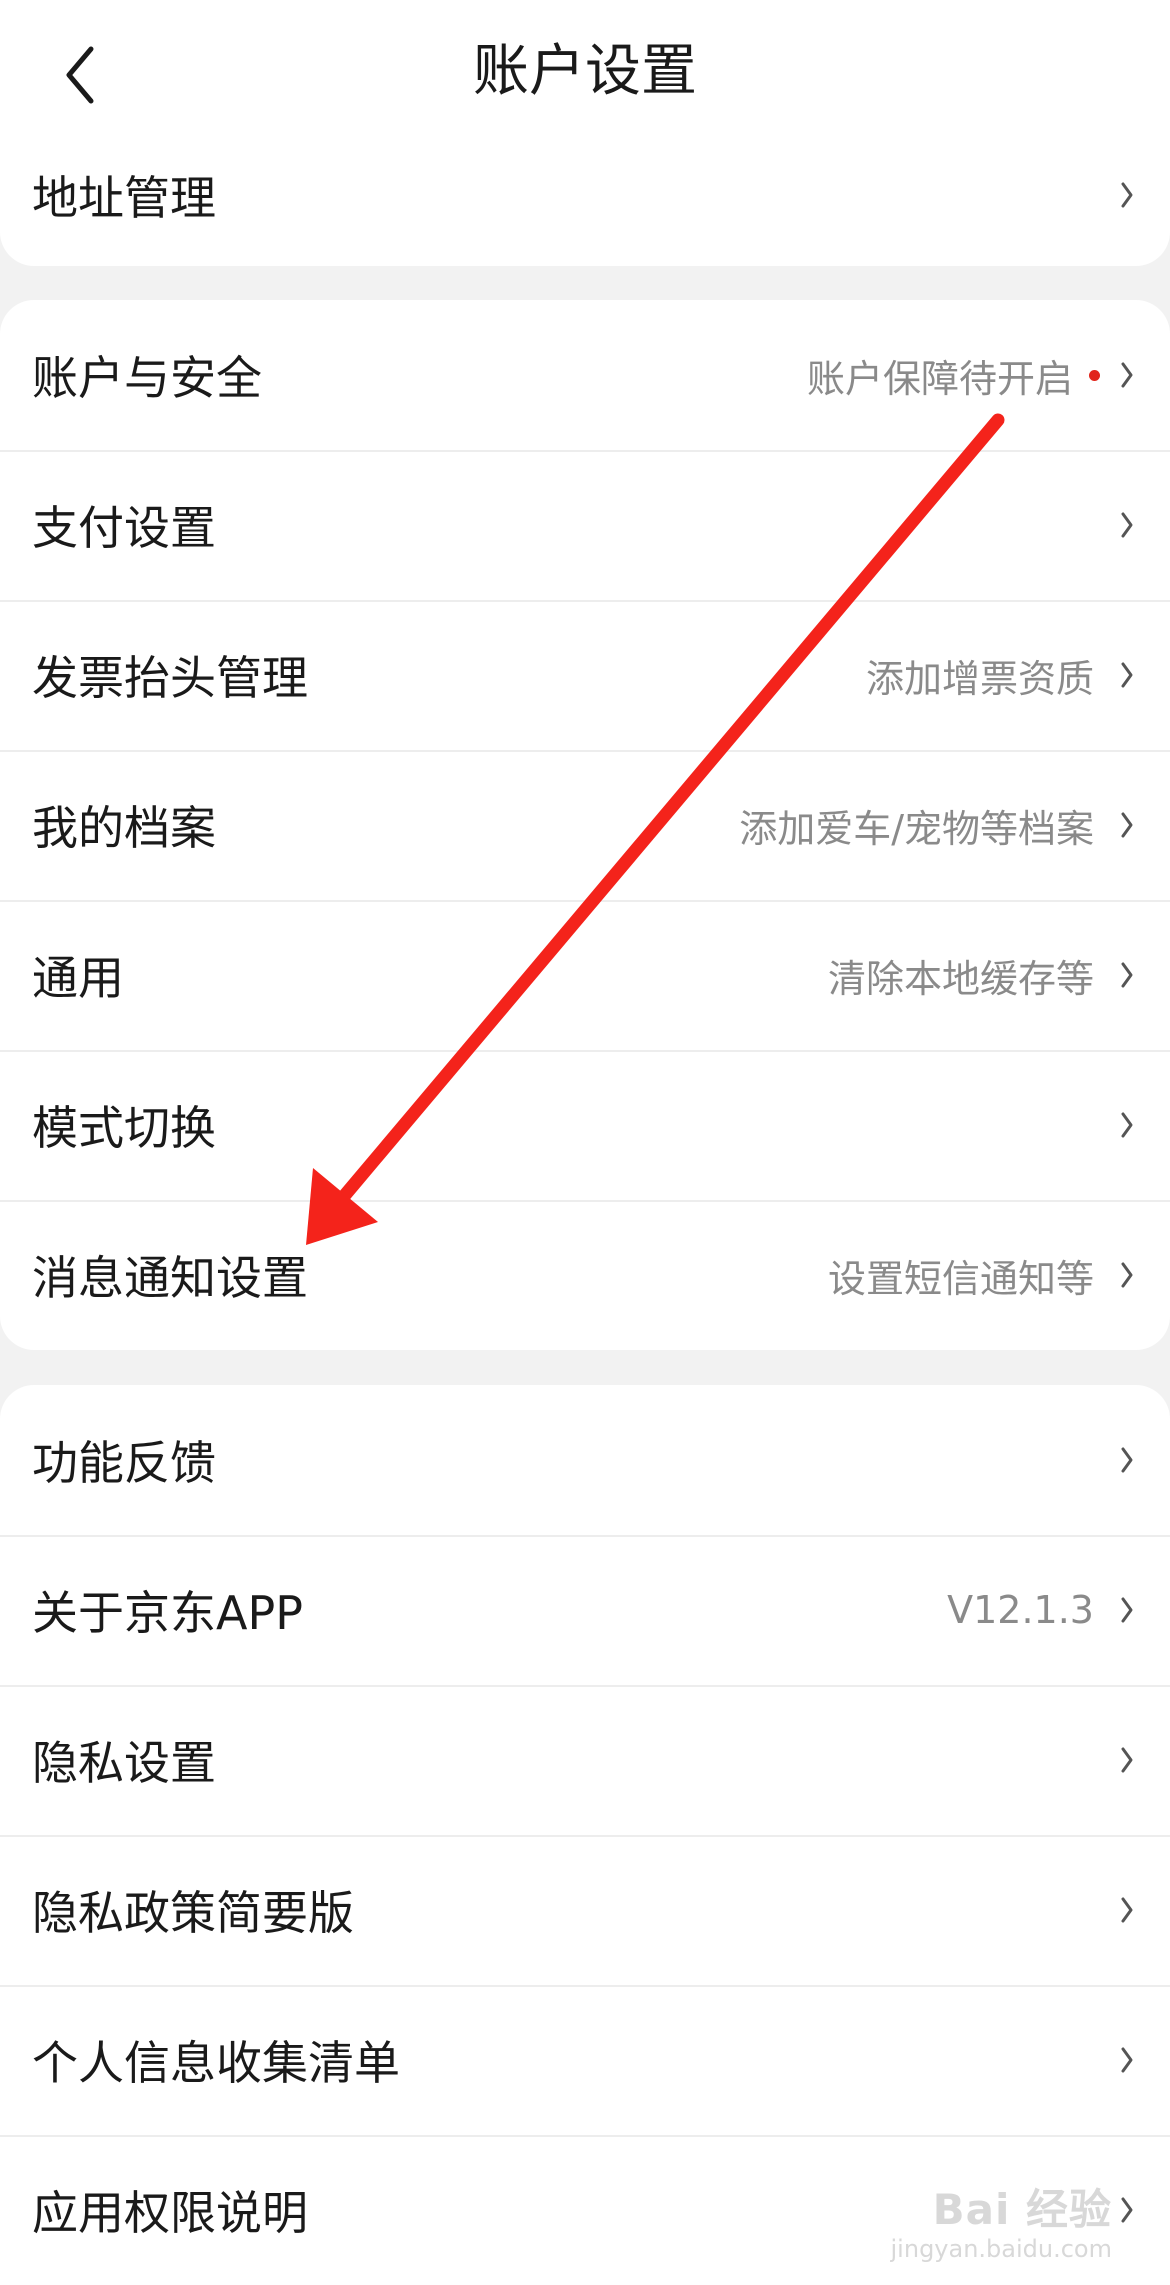 This screenshot has height=2285, width=1170. I want to click on notification-dot, so click(1094, 375).